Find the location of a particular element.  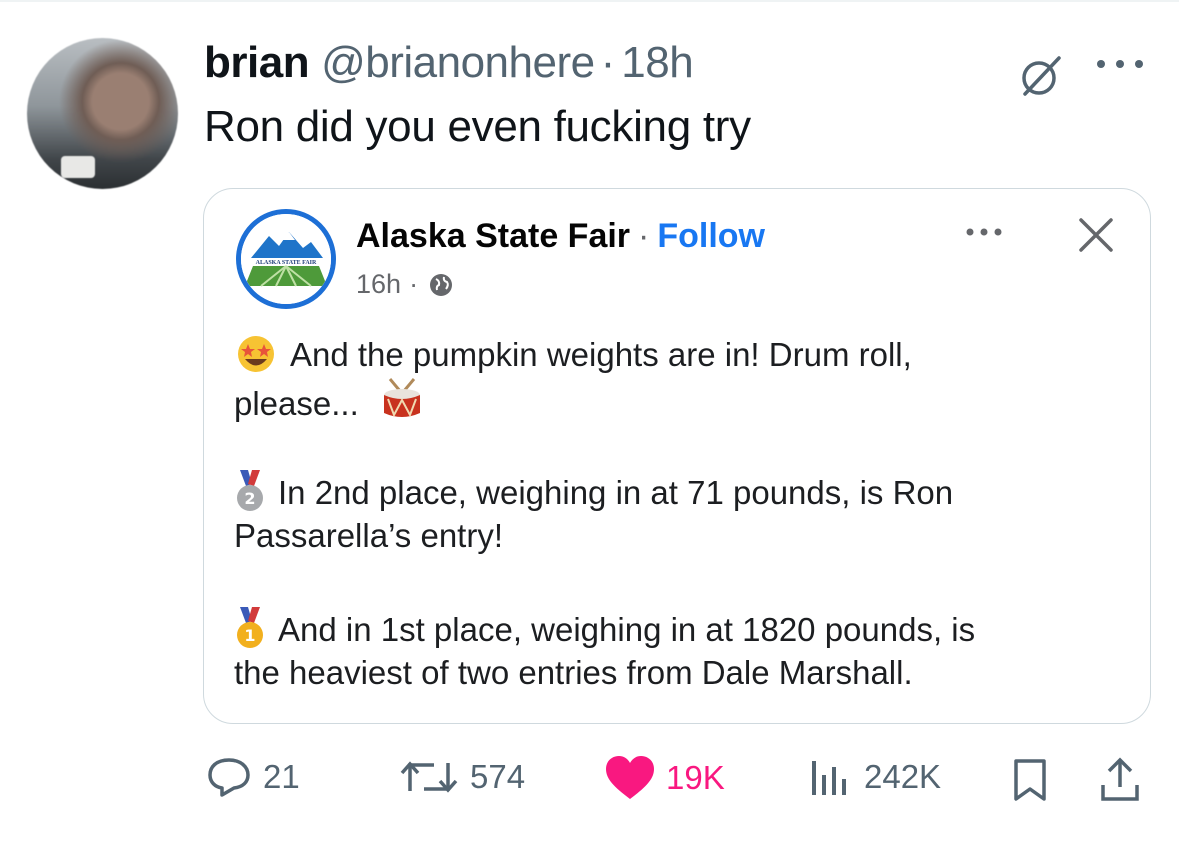

page-name: Alaska State Fair is located at coordinates (493, 236).